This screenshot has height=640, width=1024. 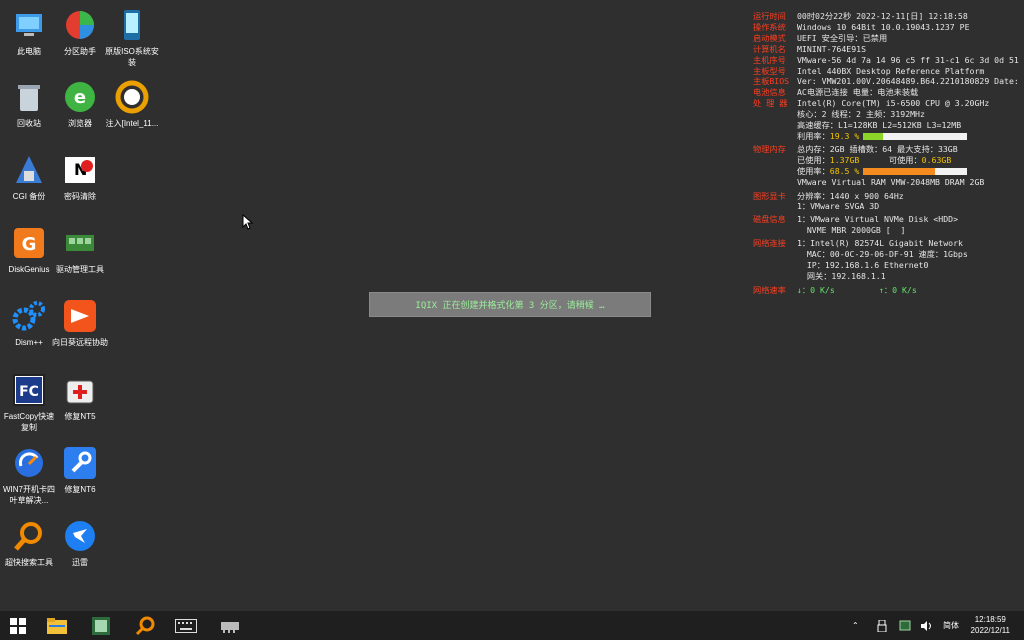 I want to click on download-speed: ↓：0 K/s, so click(x=816, y=289).